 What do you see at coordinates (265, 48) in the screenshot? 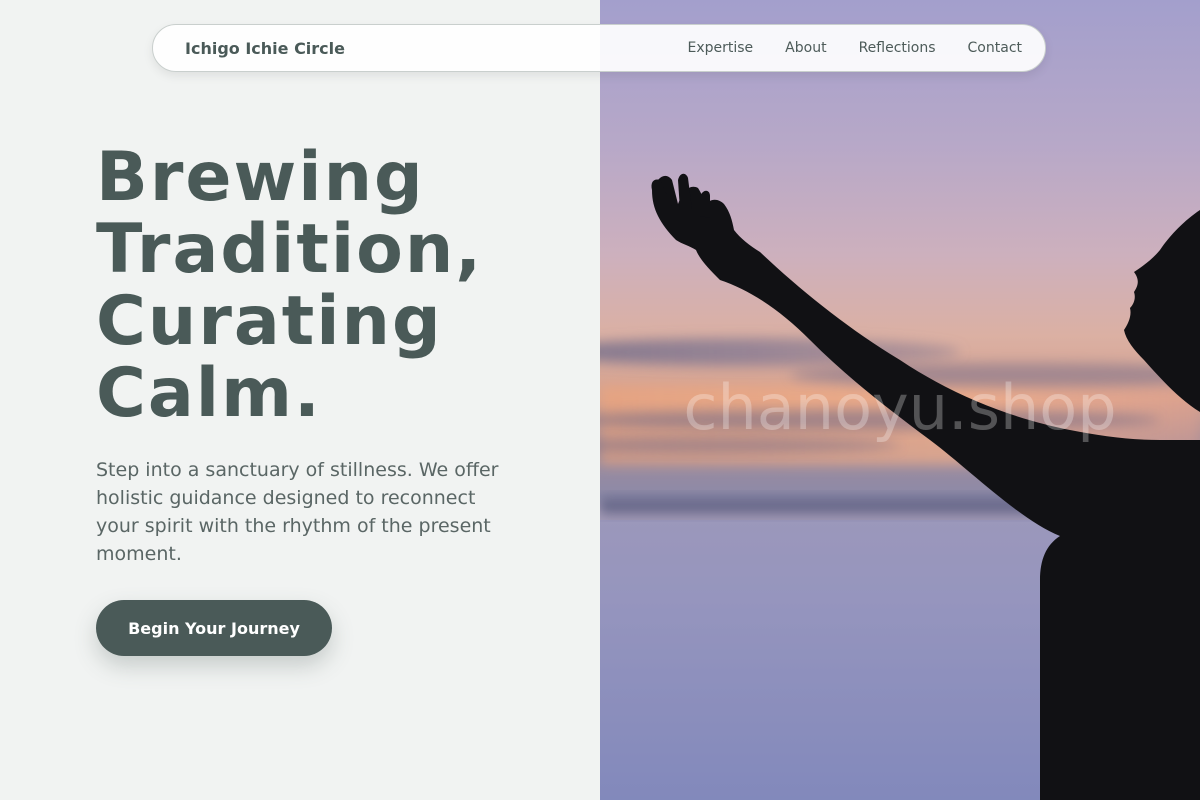
I see `brand-logo: Ichigo Ichie Circle` at bounding box center [265, 48].